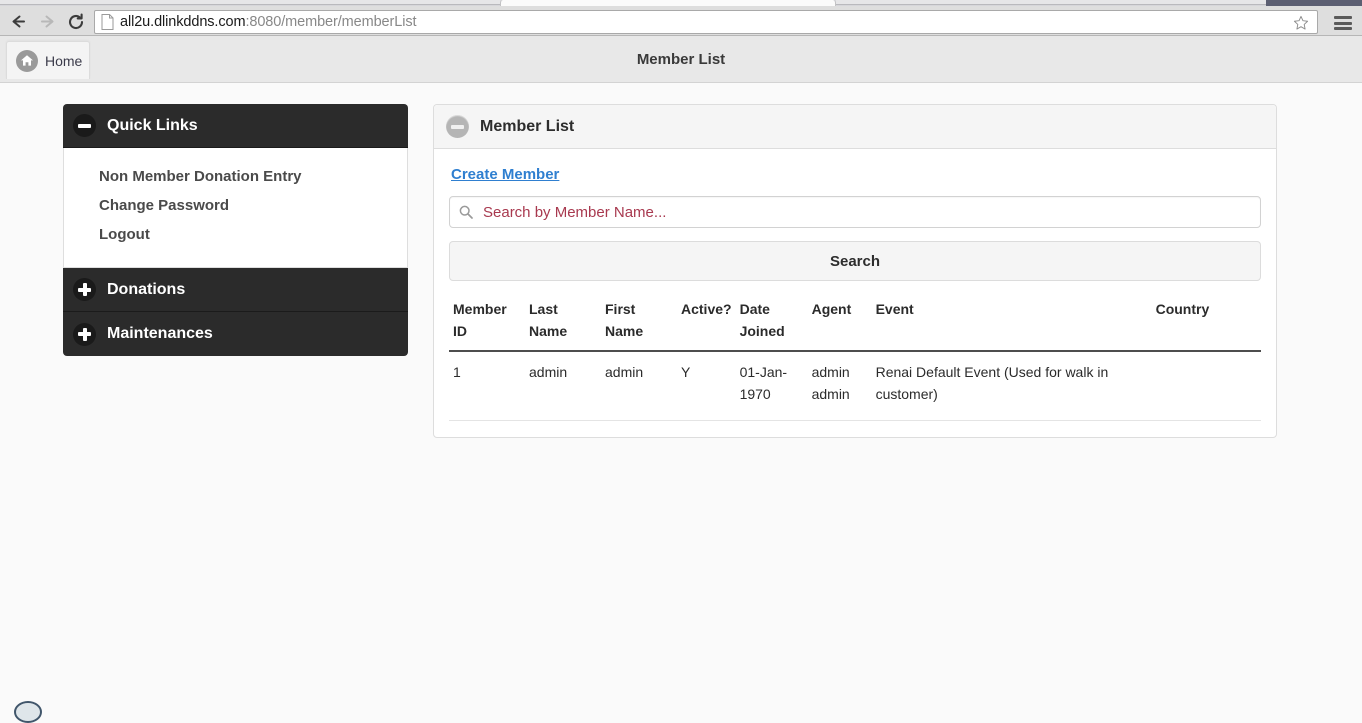 The width and height of the screenshot is (1362, 723). Describe the element at coordinates (706, 322) in the screenshot. I see `column-header-active: Active?` at that location.